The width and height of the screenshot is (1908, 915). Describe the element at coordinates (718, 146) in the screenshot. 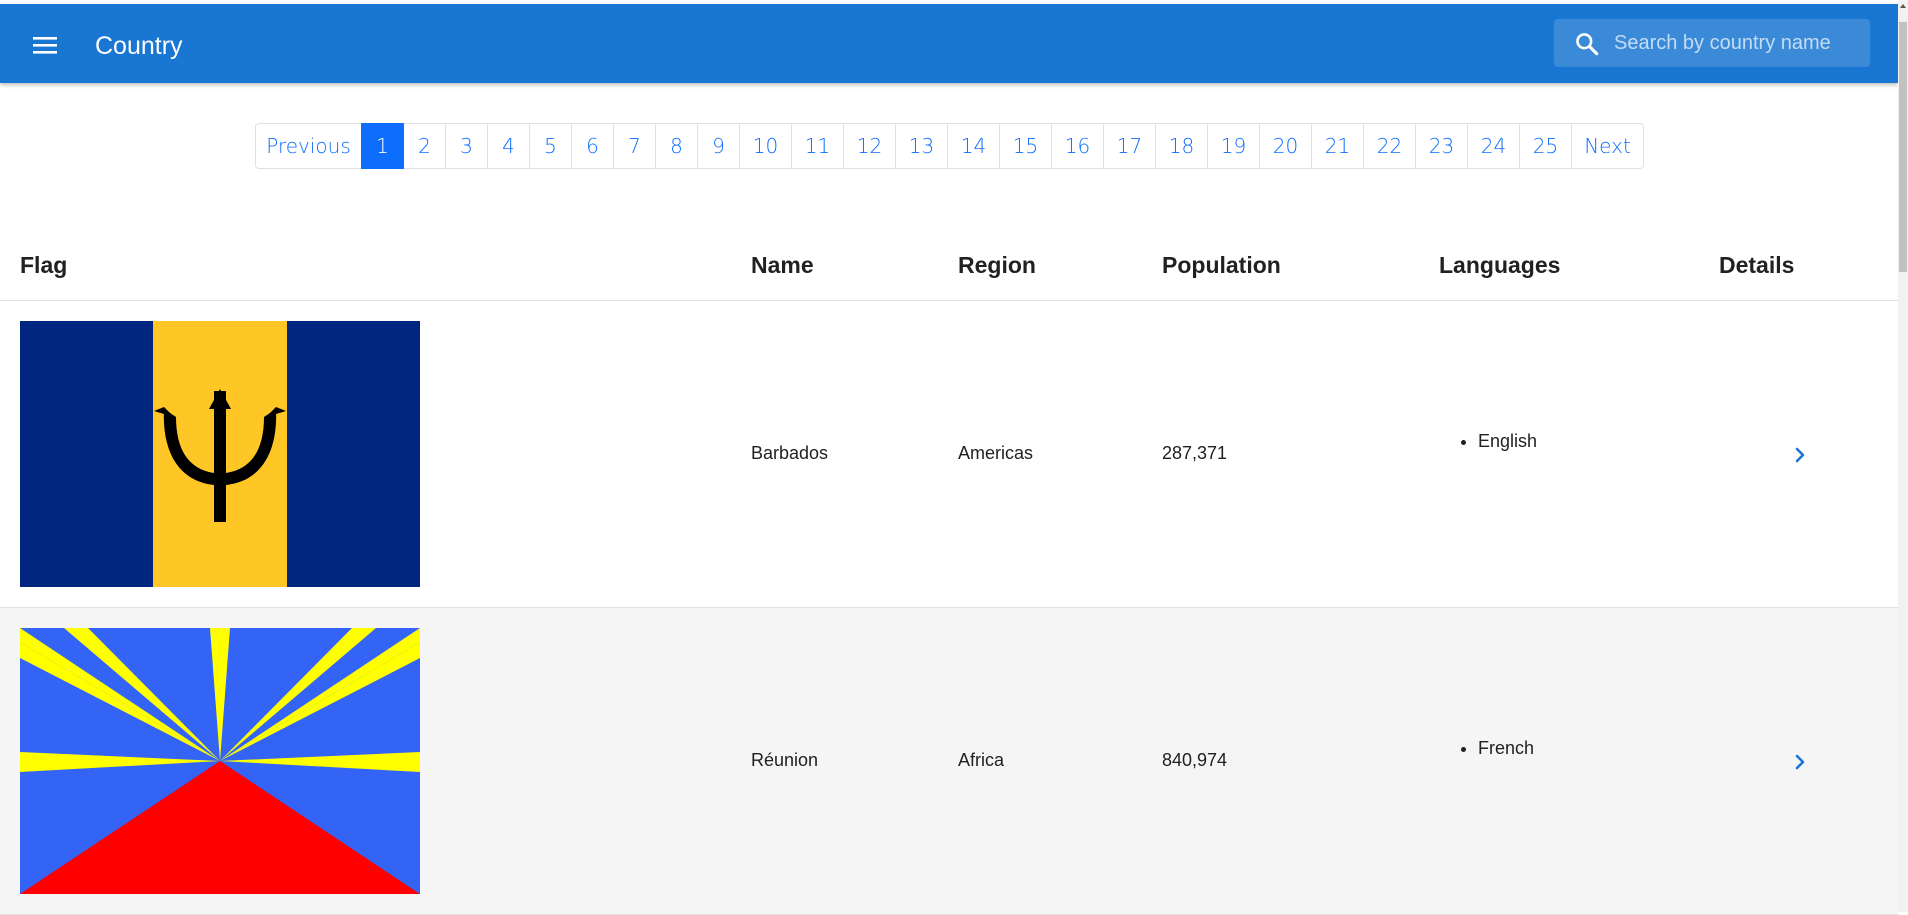

I see `page-link-9: 9` at that location.